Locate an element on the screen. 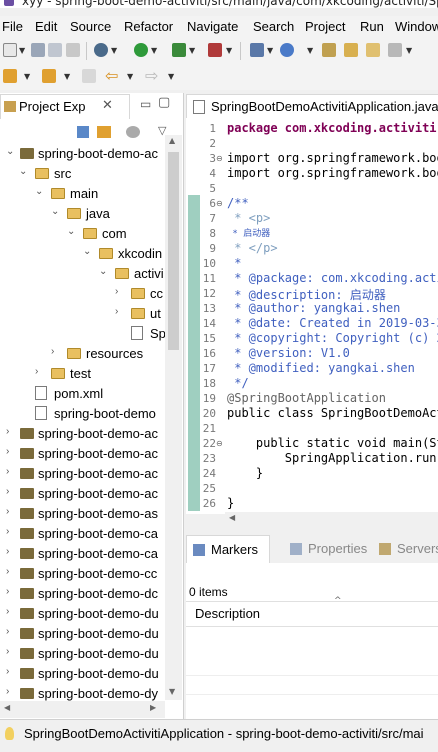 This screenshot has height=752, width=438. sort-icon: ^ is located at coordinates (338, 601).